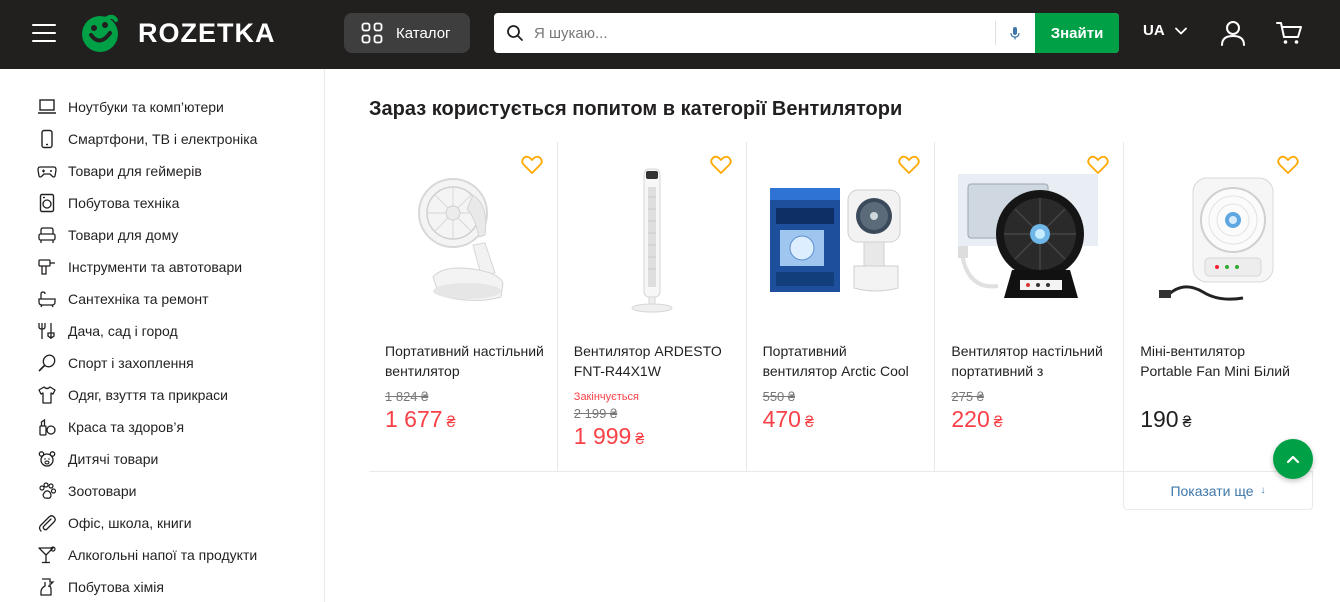  Describe the element at coordinates (654, 361) in the screenshot. I see `product-name: Вентилятор ARDESTO FNT-R44X1W` at that location.